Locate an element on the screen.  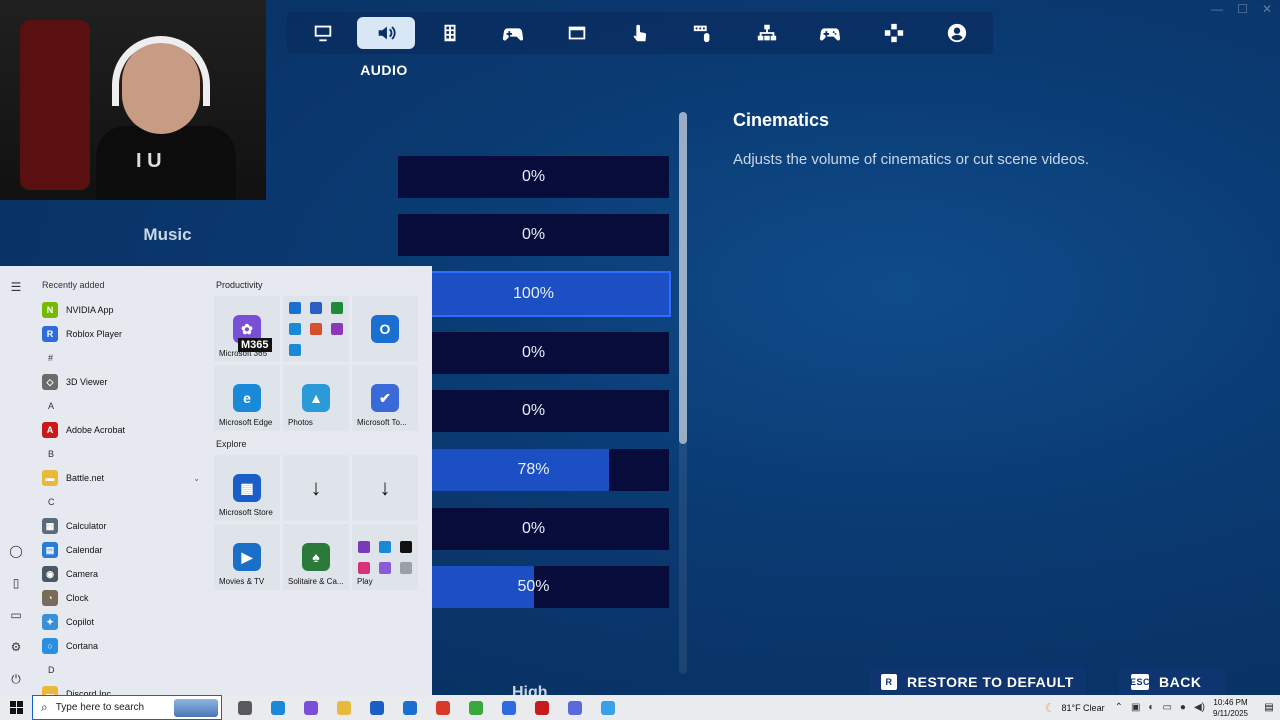
tab-video is located at coordinates (323, 33).